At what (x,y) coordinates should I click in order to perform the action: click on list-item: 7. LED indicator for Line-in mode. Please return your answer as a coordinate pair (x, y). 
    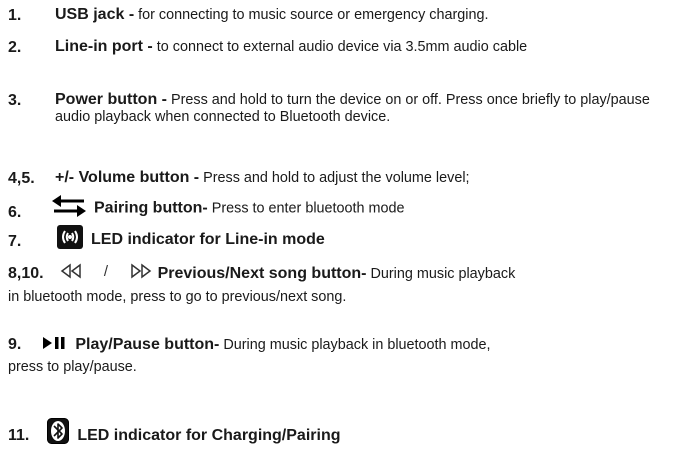
    Looking at the image, I should click on (343, 239).